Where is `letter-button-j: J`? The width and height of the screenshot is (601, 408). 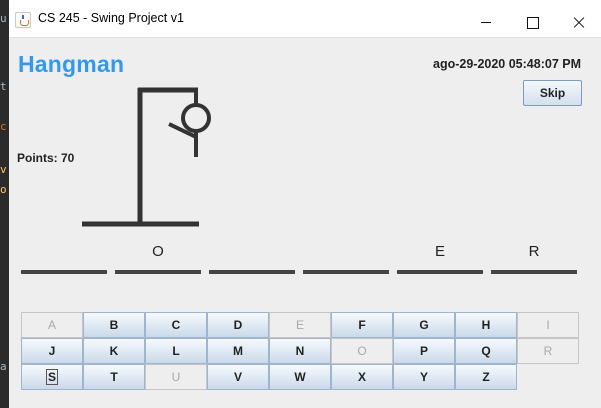
letter-button-j: J is located at coordinates (52, 351).